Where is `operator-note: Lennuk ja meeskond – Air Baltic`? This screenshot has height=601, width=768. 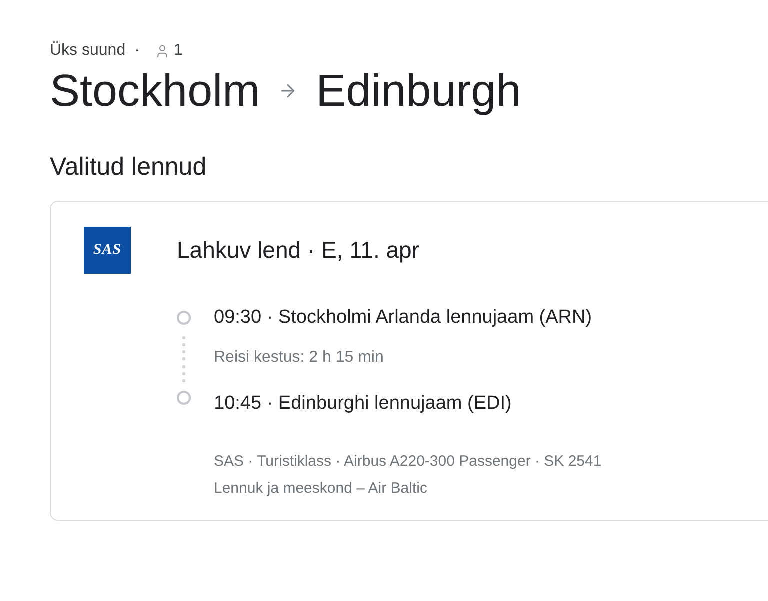
operator-note: Lennuk ja meeskond – Air Baltic is located at coordinates (321, 489).